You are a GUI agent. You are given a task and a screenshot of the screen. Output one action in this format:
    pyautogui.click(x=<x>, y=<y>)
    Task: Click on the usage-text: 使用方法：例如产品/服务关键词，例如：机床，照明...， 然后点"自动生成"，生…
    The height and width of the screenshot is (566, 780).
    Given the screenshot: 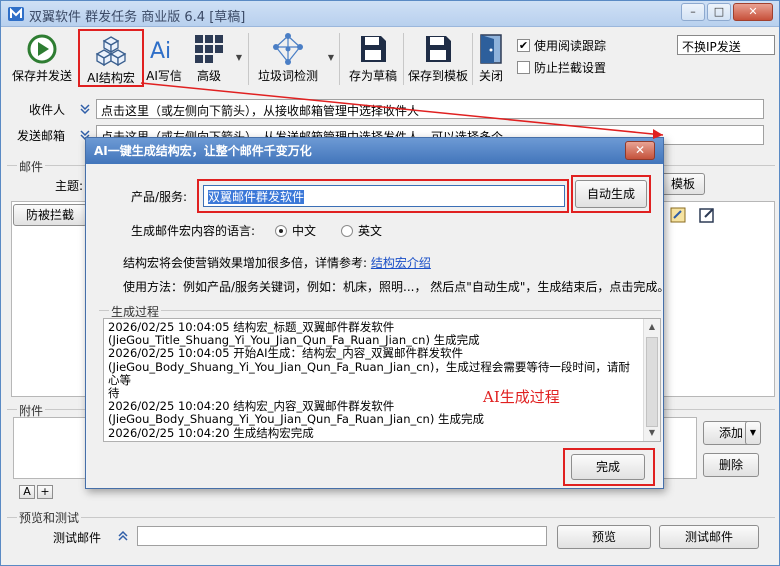 What is the action you would take?
    pyautogui.click(x=396, y=287)
    